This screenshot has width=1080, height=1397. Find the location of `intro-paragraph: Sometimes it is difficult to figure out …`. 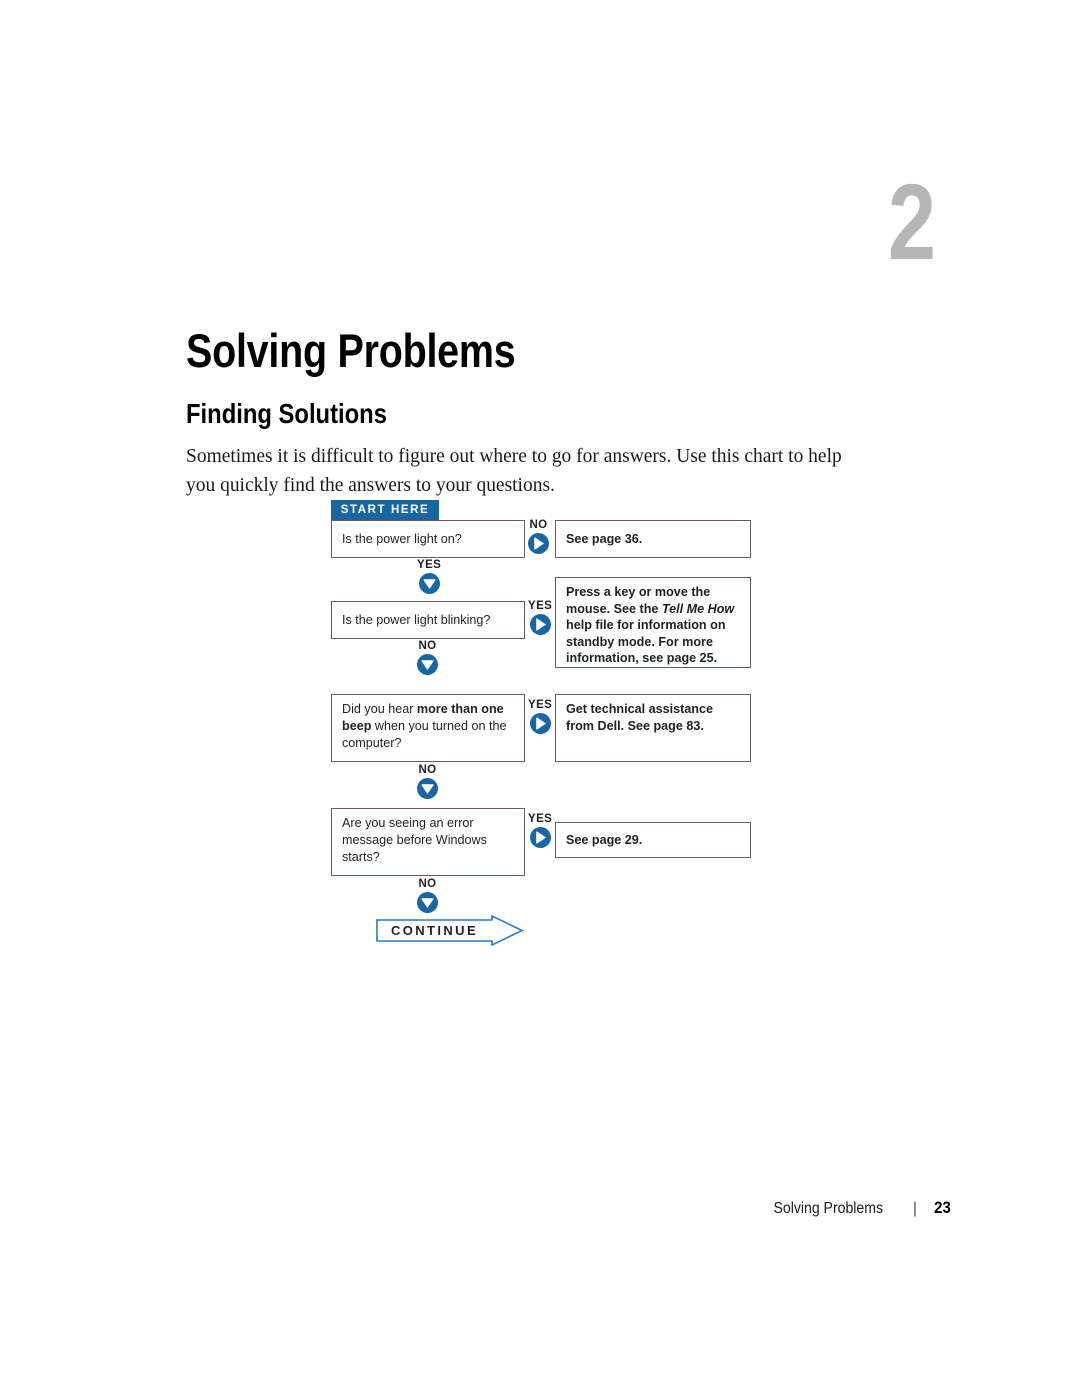

intro-paragraph: Sometimes it is difficult to figure out … is located at coordinates (514, 470).